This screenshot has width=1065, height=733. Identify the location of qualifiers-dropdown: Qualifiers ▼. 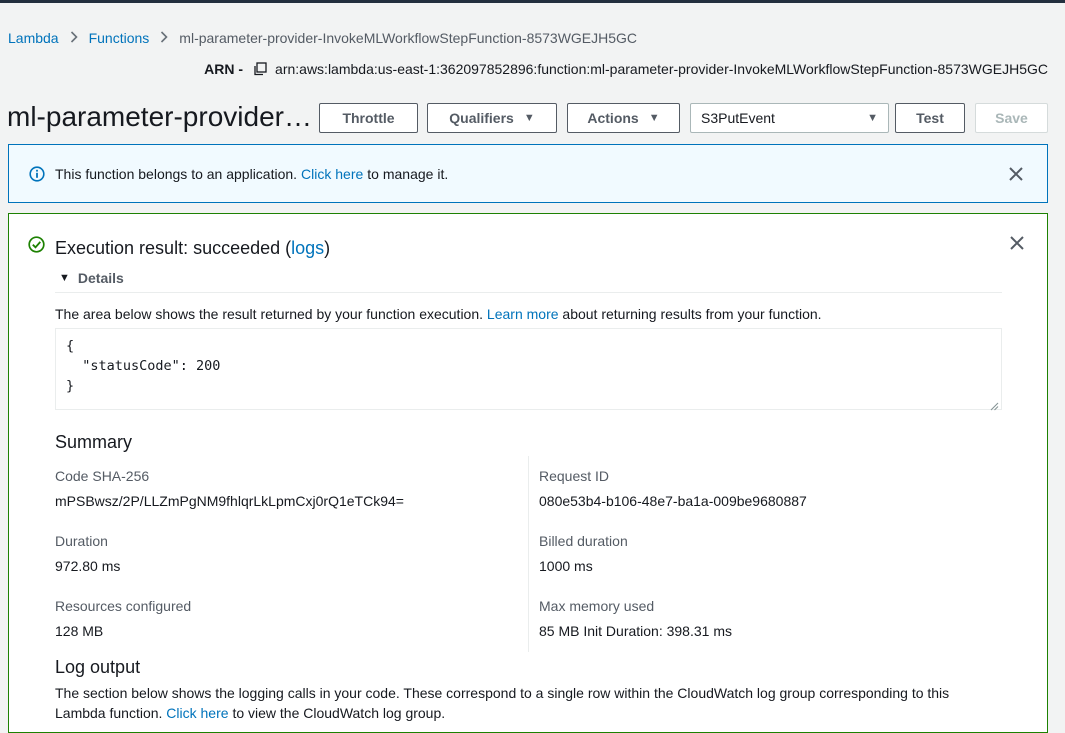
(492, 118).